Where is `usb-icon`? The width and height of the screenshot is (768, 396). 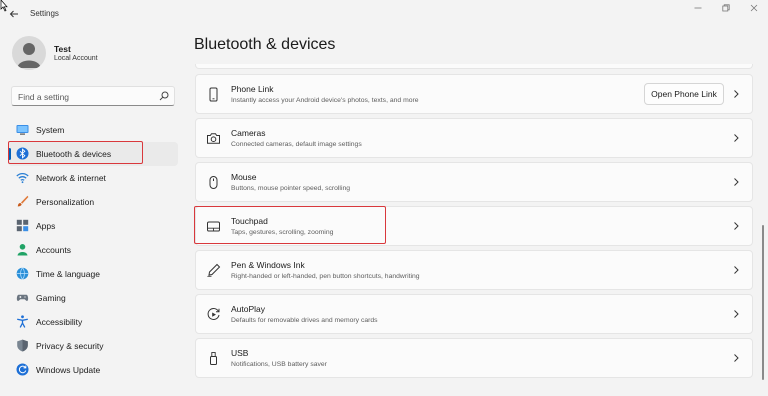 usb-icon is located at coordinates (213, 358).